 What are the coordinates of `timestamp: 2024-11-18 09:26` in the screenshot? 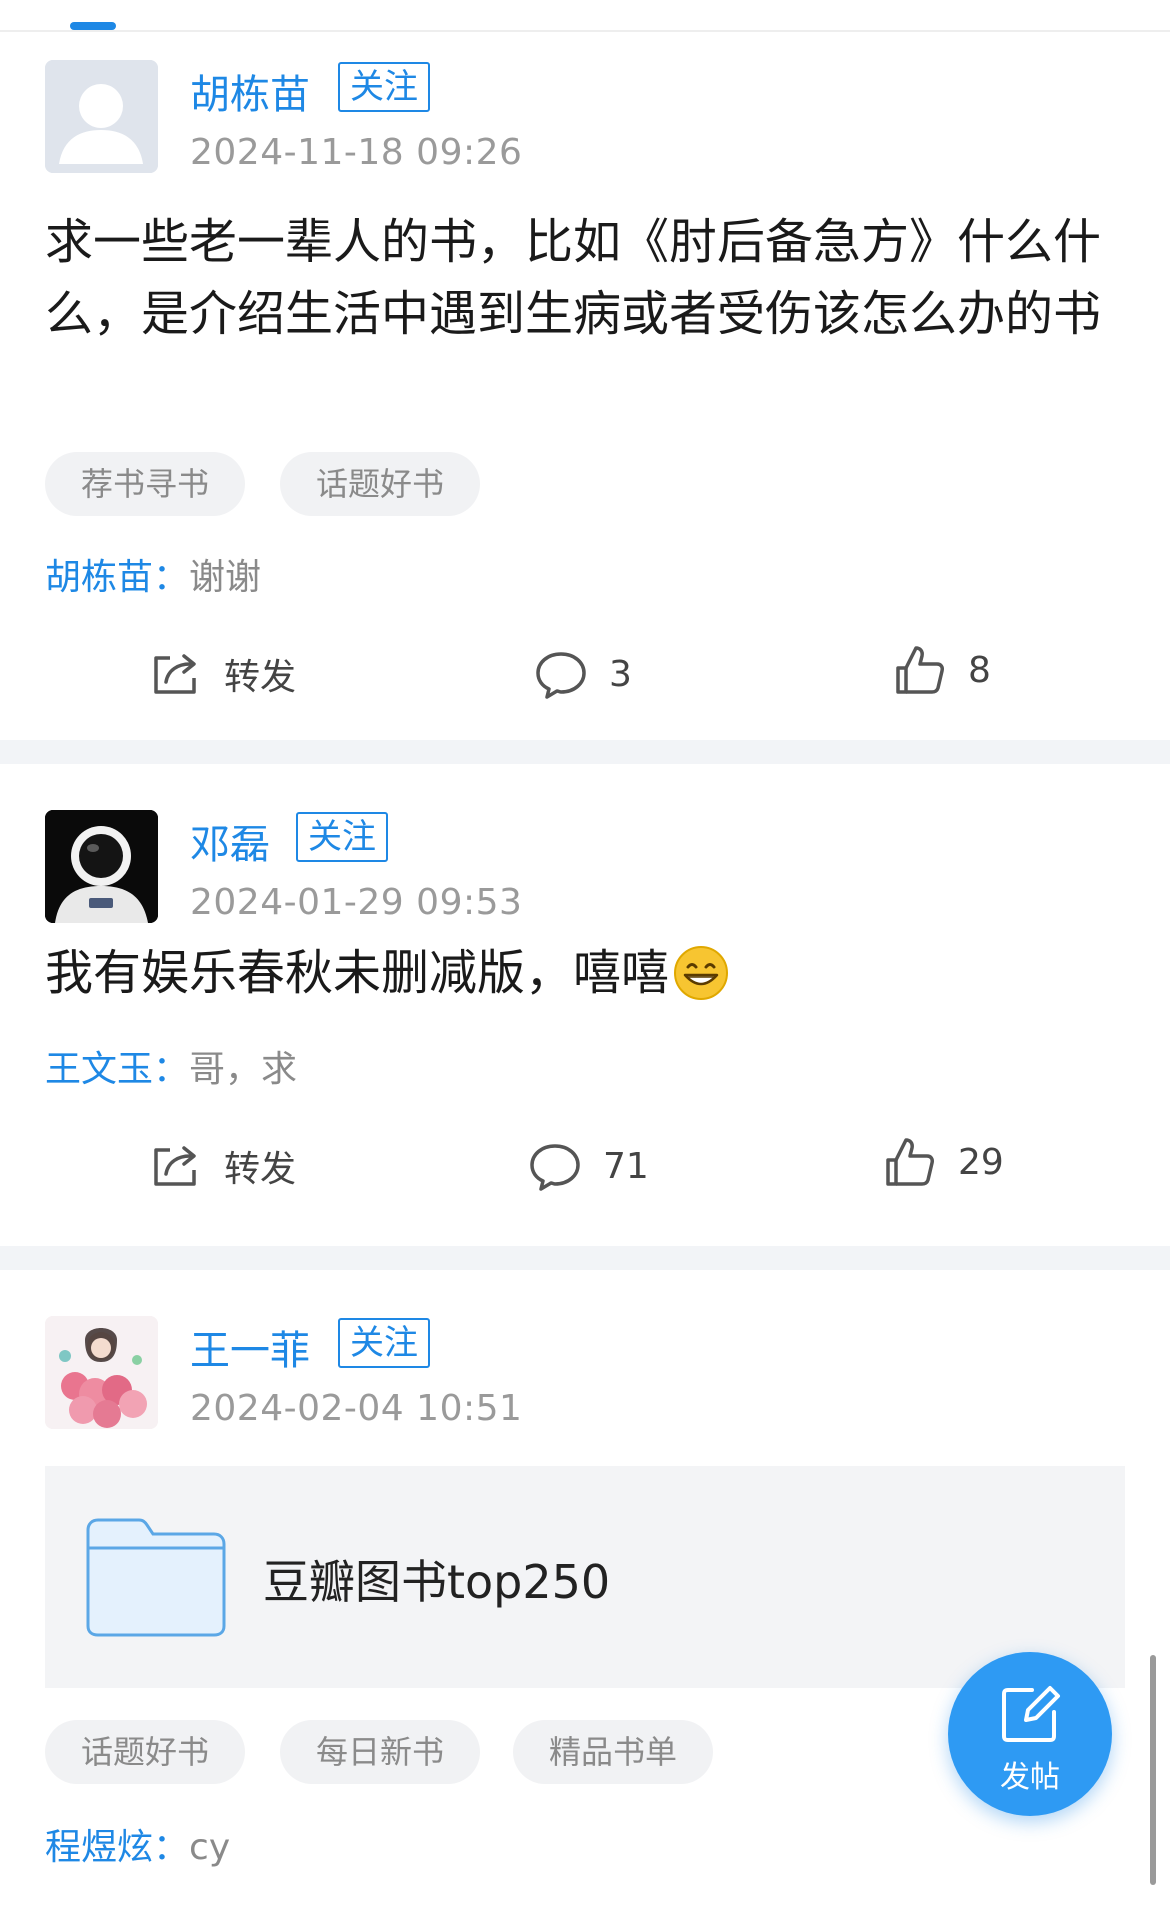 It's located at (356, 152).